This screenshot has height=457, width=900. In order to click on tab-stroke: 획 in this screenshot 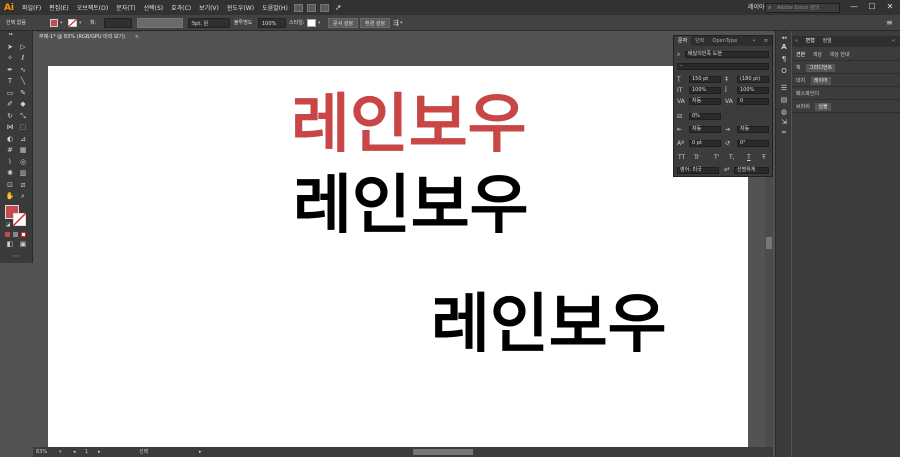, I will do `click(798, 68)`.